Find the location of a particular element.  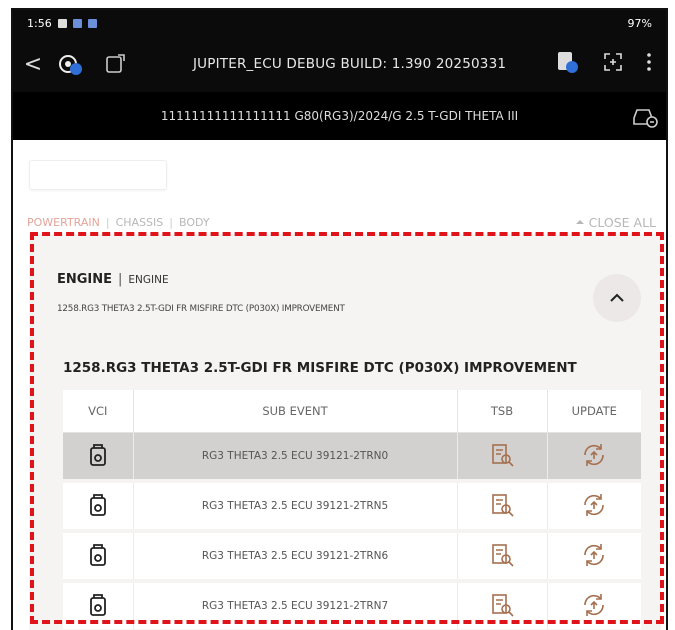

close-all-button: CLOSE ALL is located at coordinates (615, 222).